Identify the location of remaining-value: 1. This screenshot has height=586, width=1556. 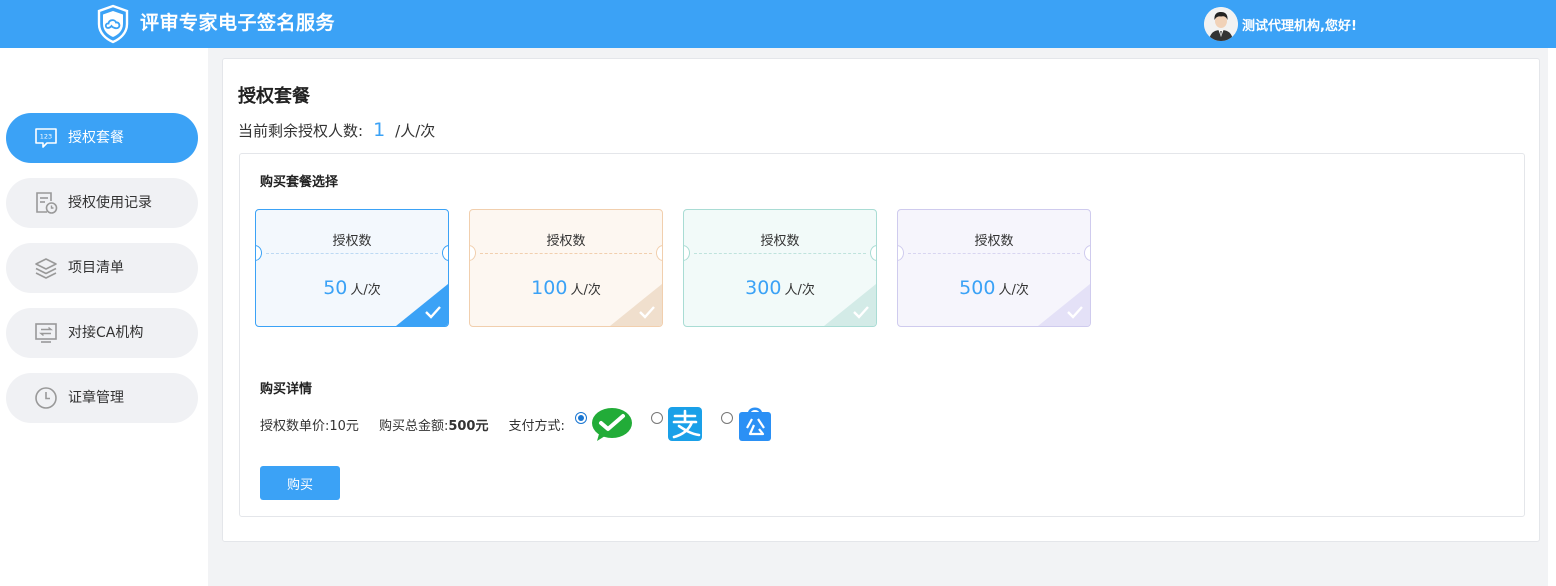
(379, 130).